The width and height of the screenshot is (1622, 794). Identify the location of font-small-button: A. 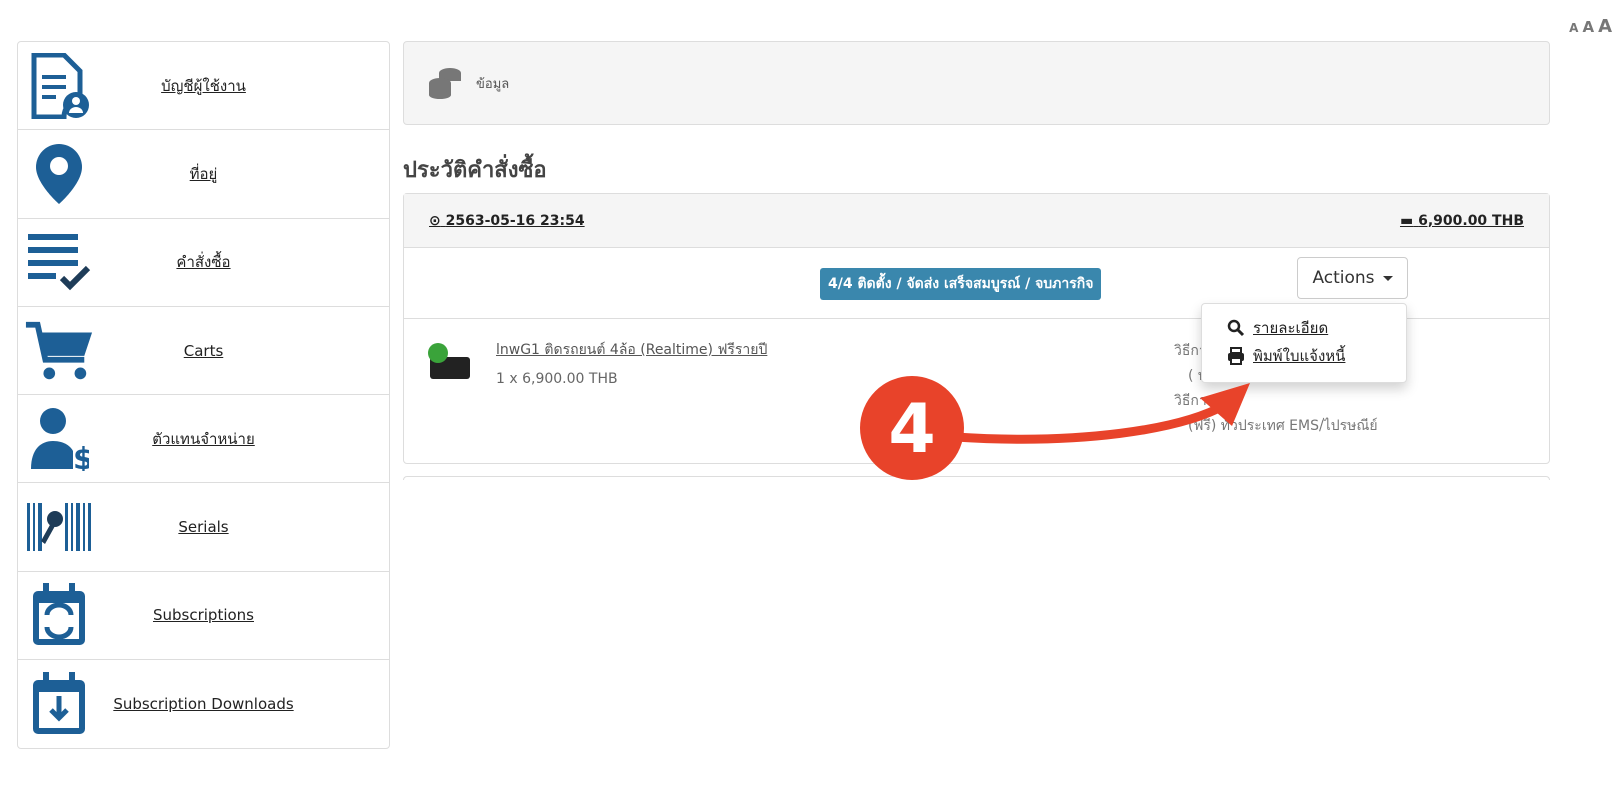
(1573, 28).